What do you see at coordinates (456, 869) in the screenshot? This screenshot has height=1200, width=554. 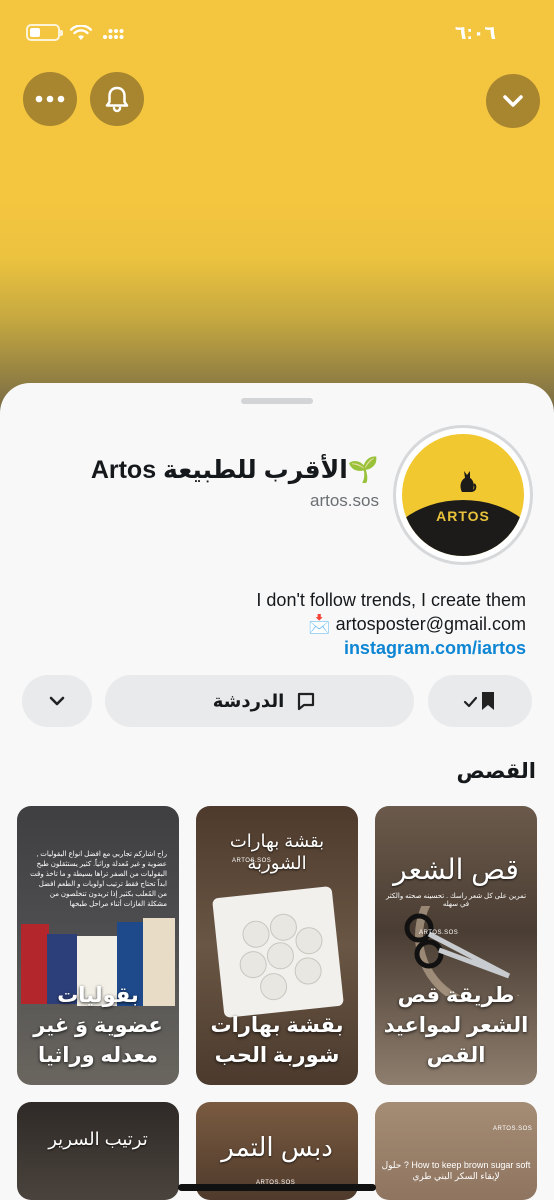 I see `story-header: قص الشعر` at bounding box center [456, 869].